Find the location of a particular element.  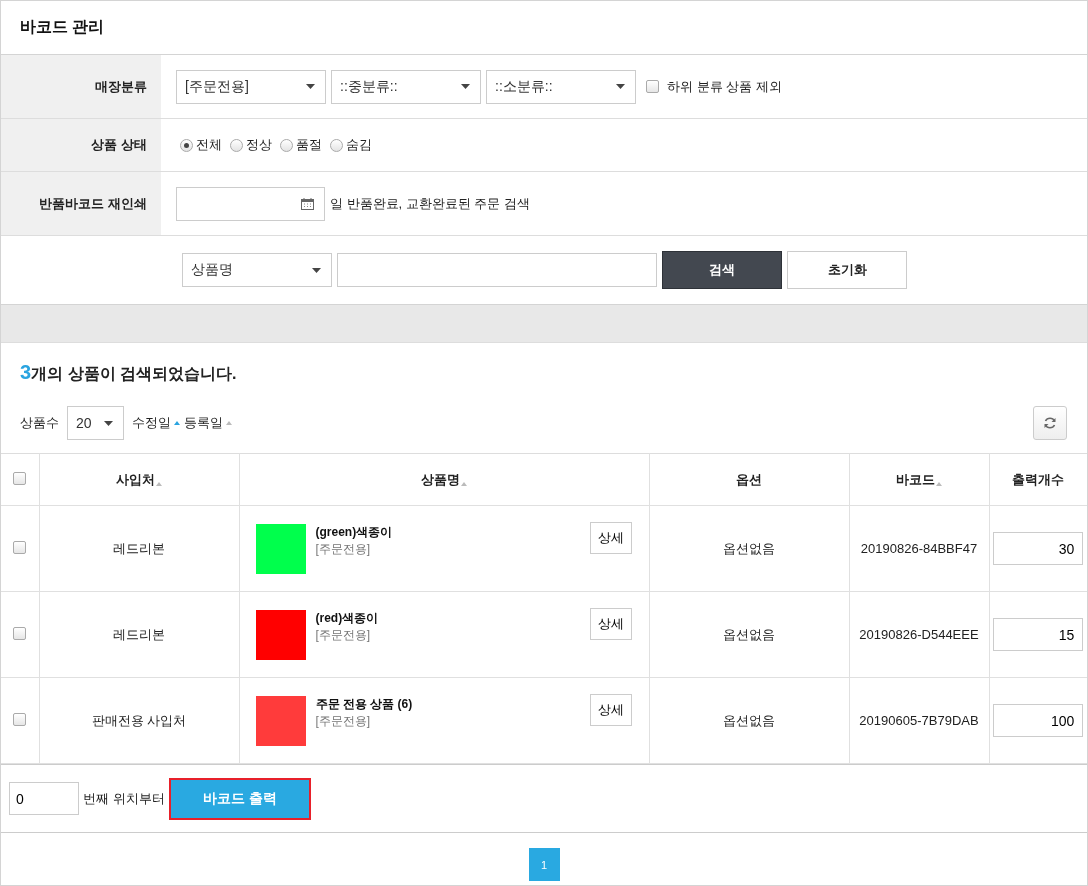

per-page-label: 상품수 is located at coordinates (39, 423).